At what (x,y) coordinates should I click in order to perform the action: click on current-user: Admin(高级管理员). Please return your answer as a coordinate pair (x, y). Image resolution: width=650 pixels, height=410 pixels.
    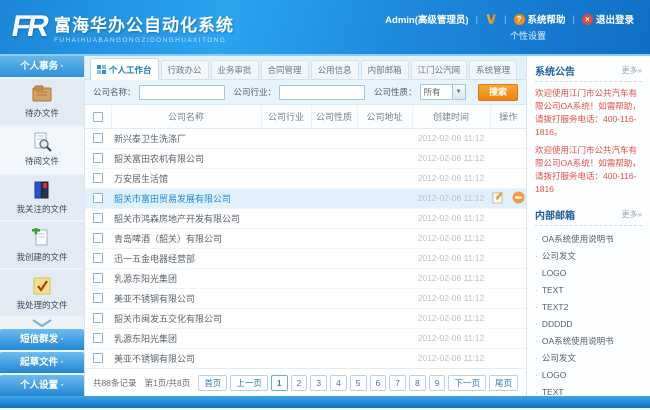
    Looking at the image, I should click on (427, 20).